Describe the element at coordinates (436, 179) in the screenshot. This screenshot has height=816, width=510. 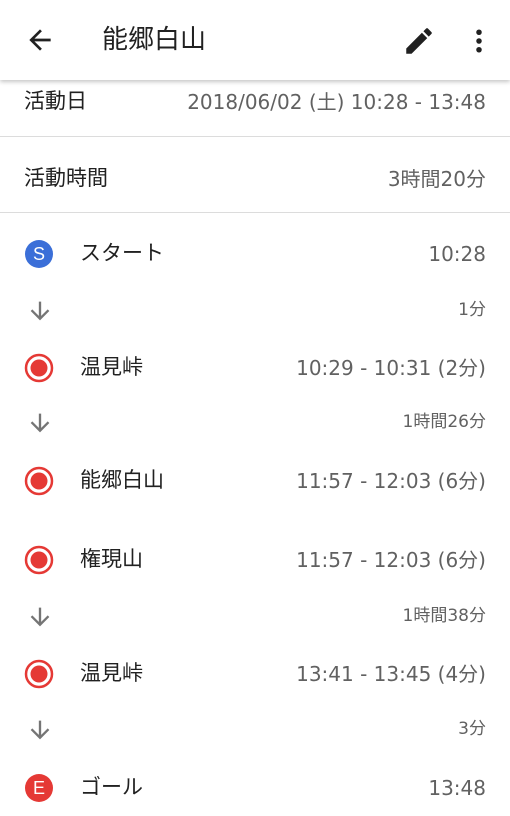
I see `activity-time-value: 3時間20分` at that location.